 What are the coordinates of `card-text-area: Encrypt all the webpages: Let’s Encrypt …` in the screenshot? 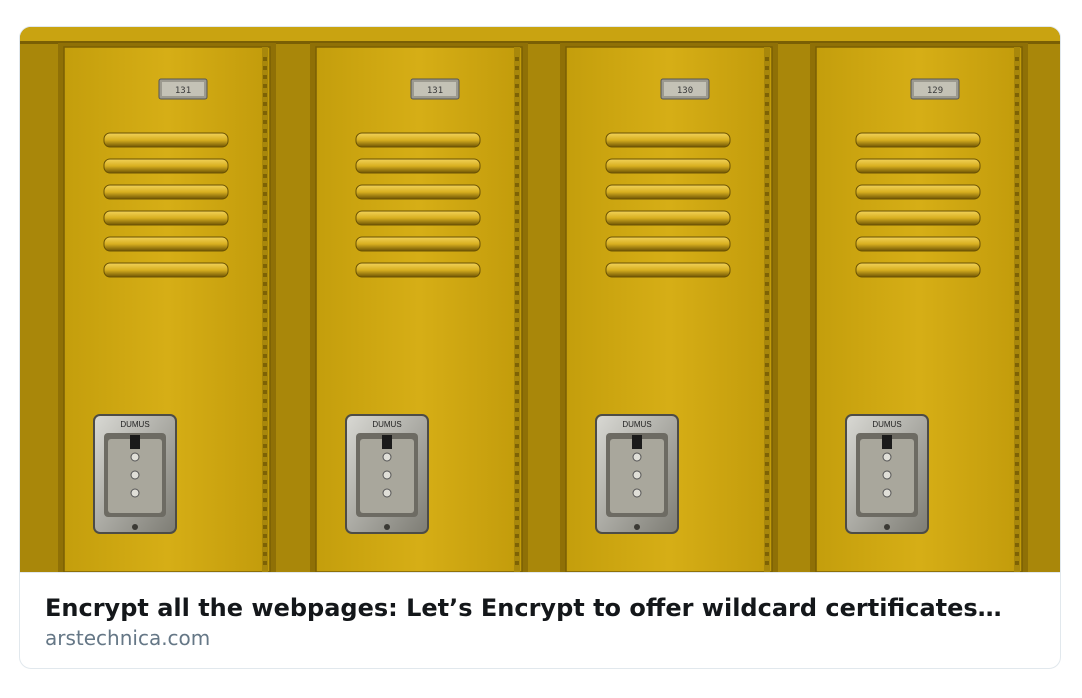 It's located at (540, 620).